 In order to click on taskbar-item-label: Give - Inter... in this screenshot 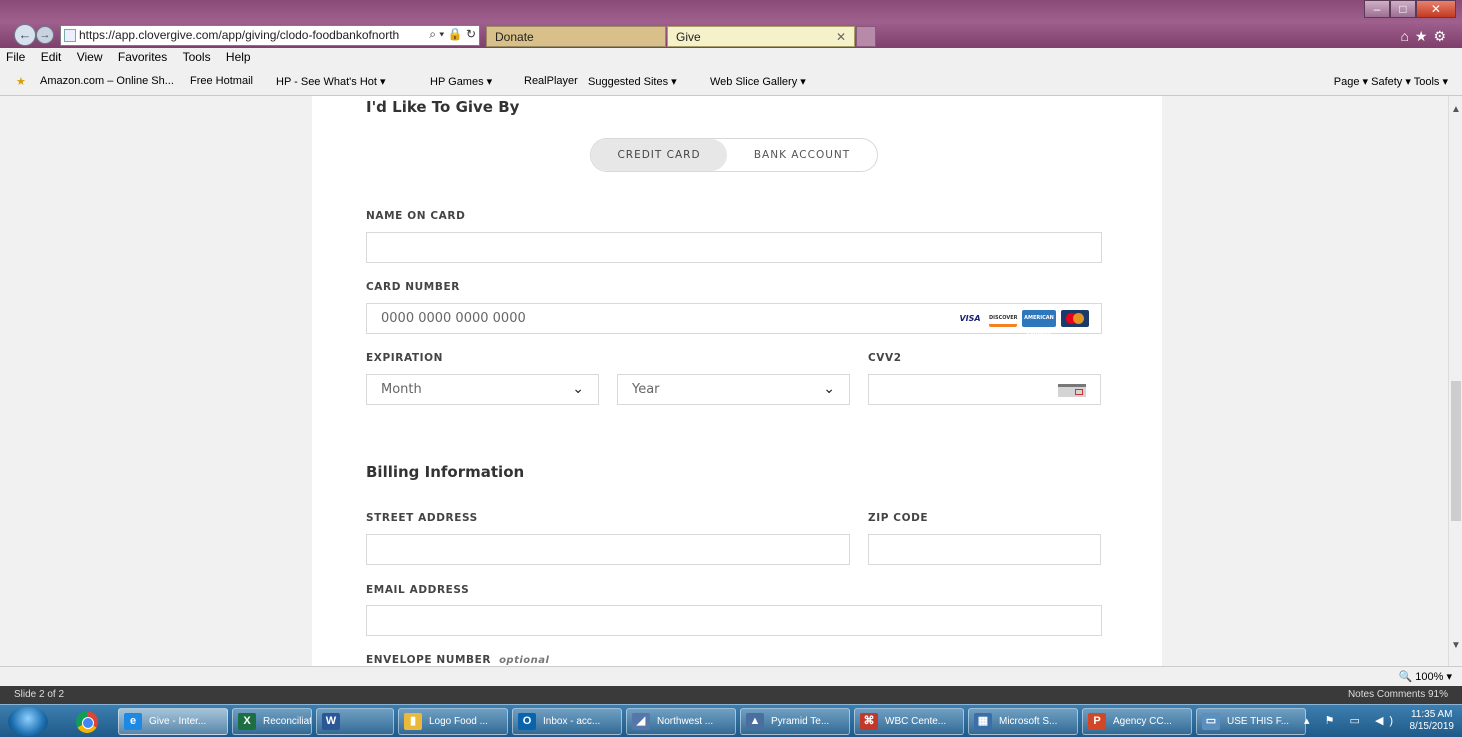, I will do `click(178, 721)`.